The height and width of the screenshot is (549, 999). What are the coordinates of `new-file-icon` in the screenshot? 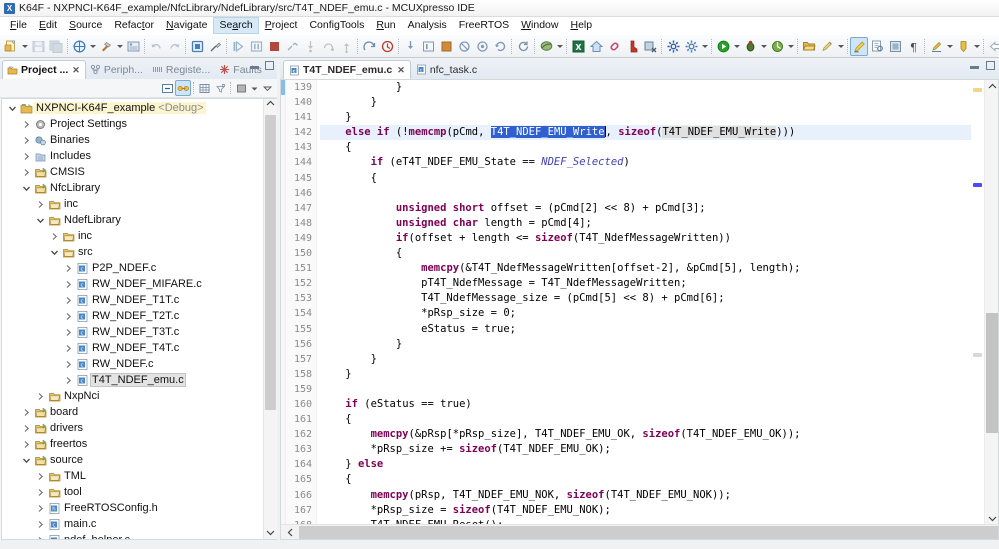 It's located at (11, 46).